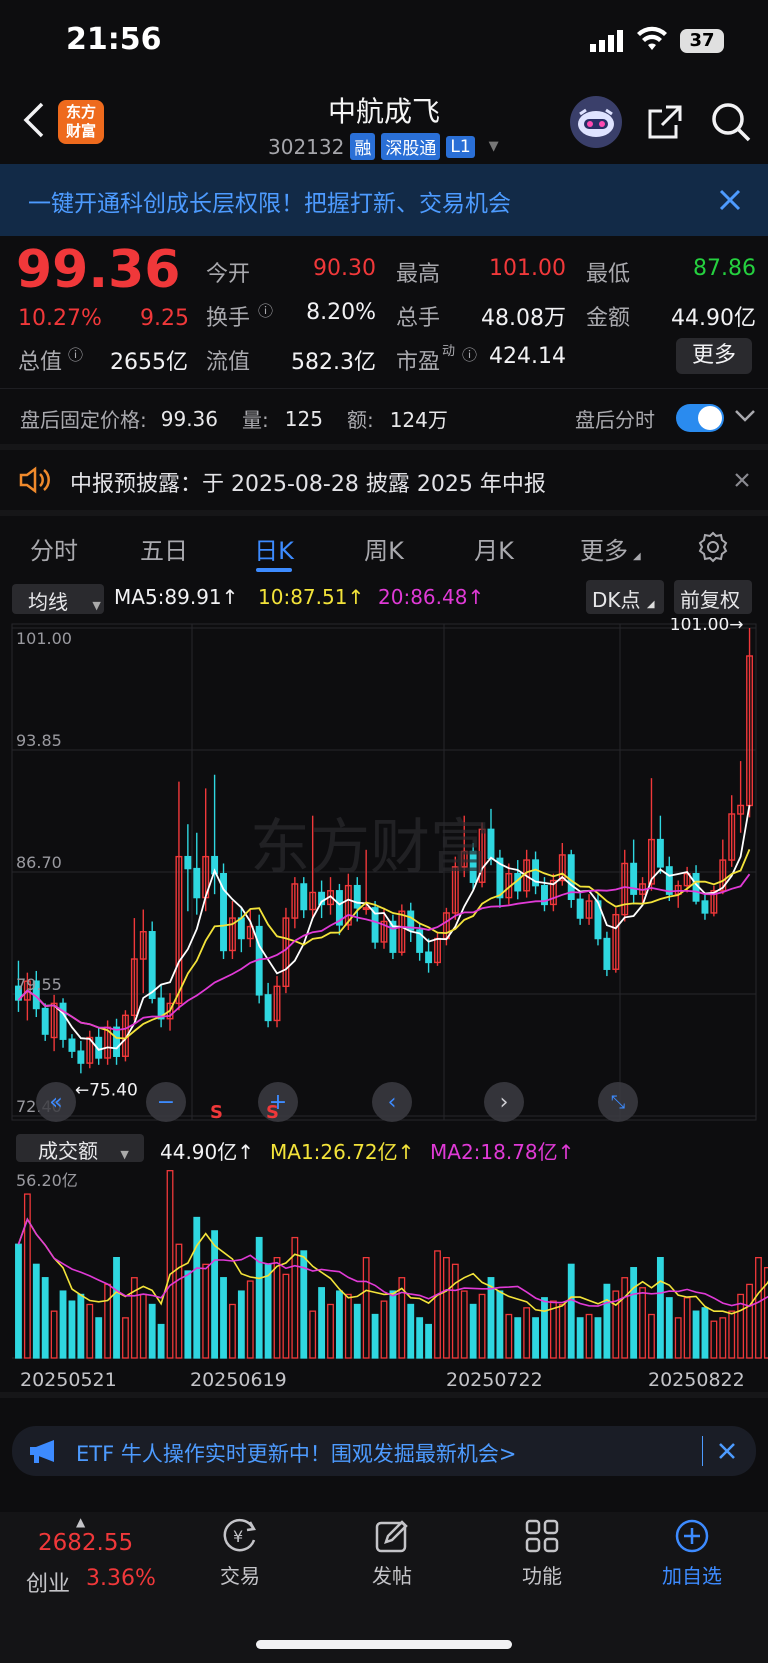 The width and height of the screenshot is (768, 1663). Describe the element at coordinates (714, 356) in the screenshot. I see `more-button: 更多` at that location.